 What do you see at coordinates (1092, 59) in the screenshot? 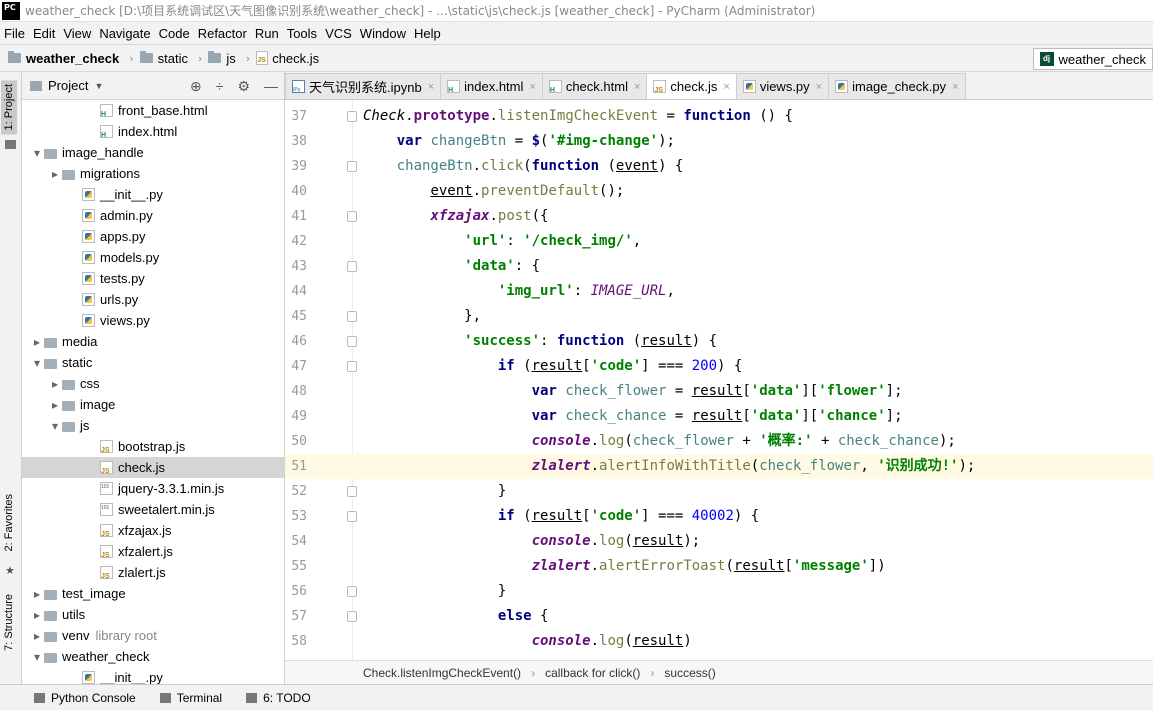
I see `run-configuration-selector: dj weather_check` at bounding box center [1092, 59].